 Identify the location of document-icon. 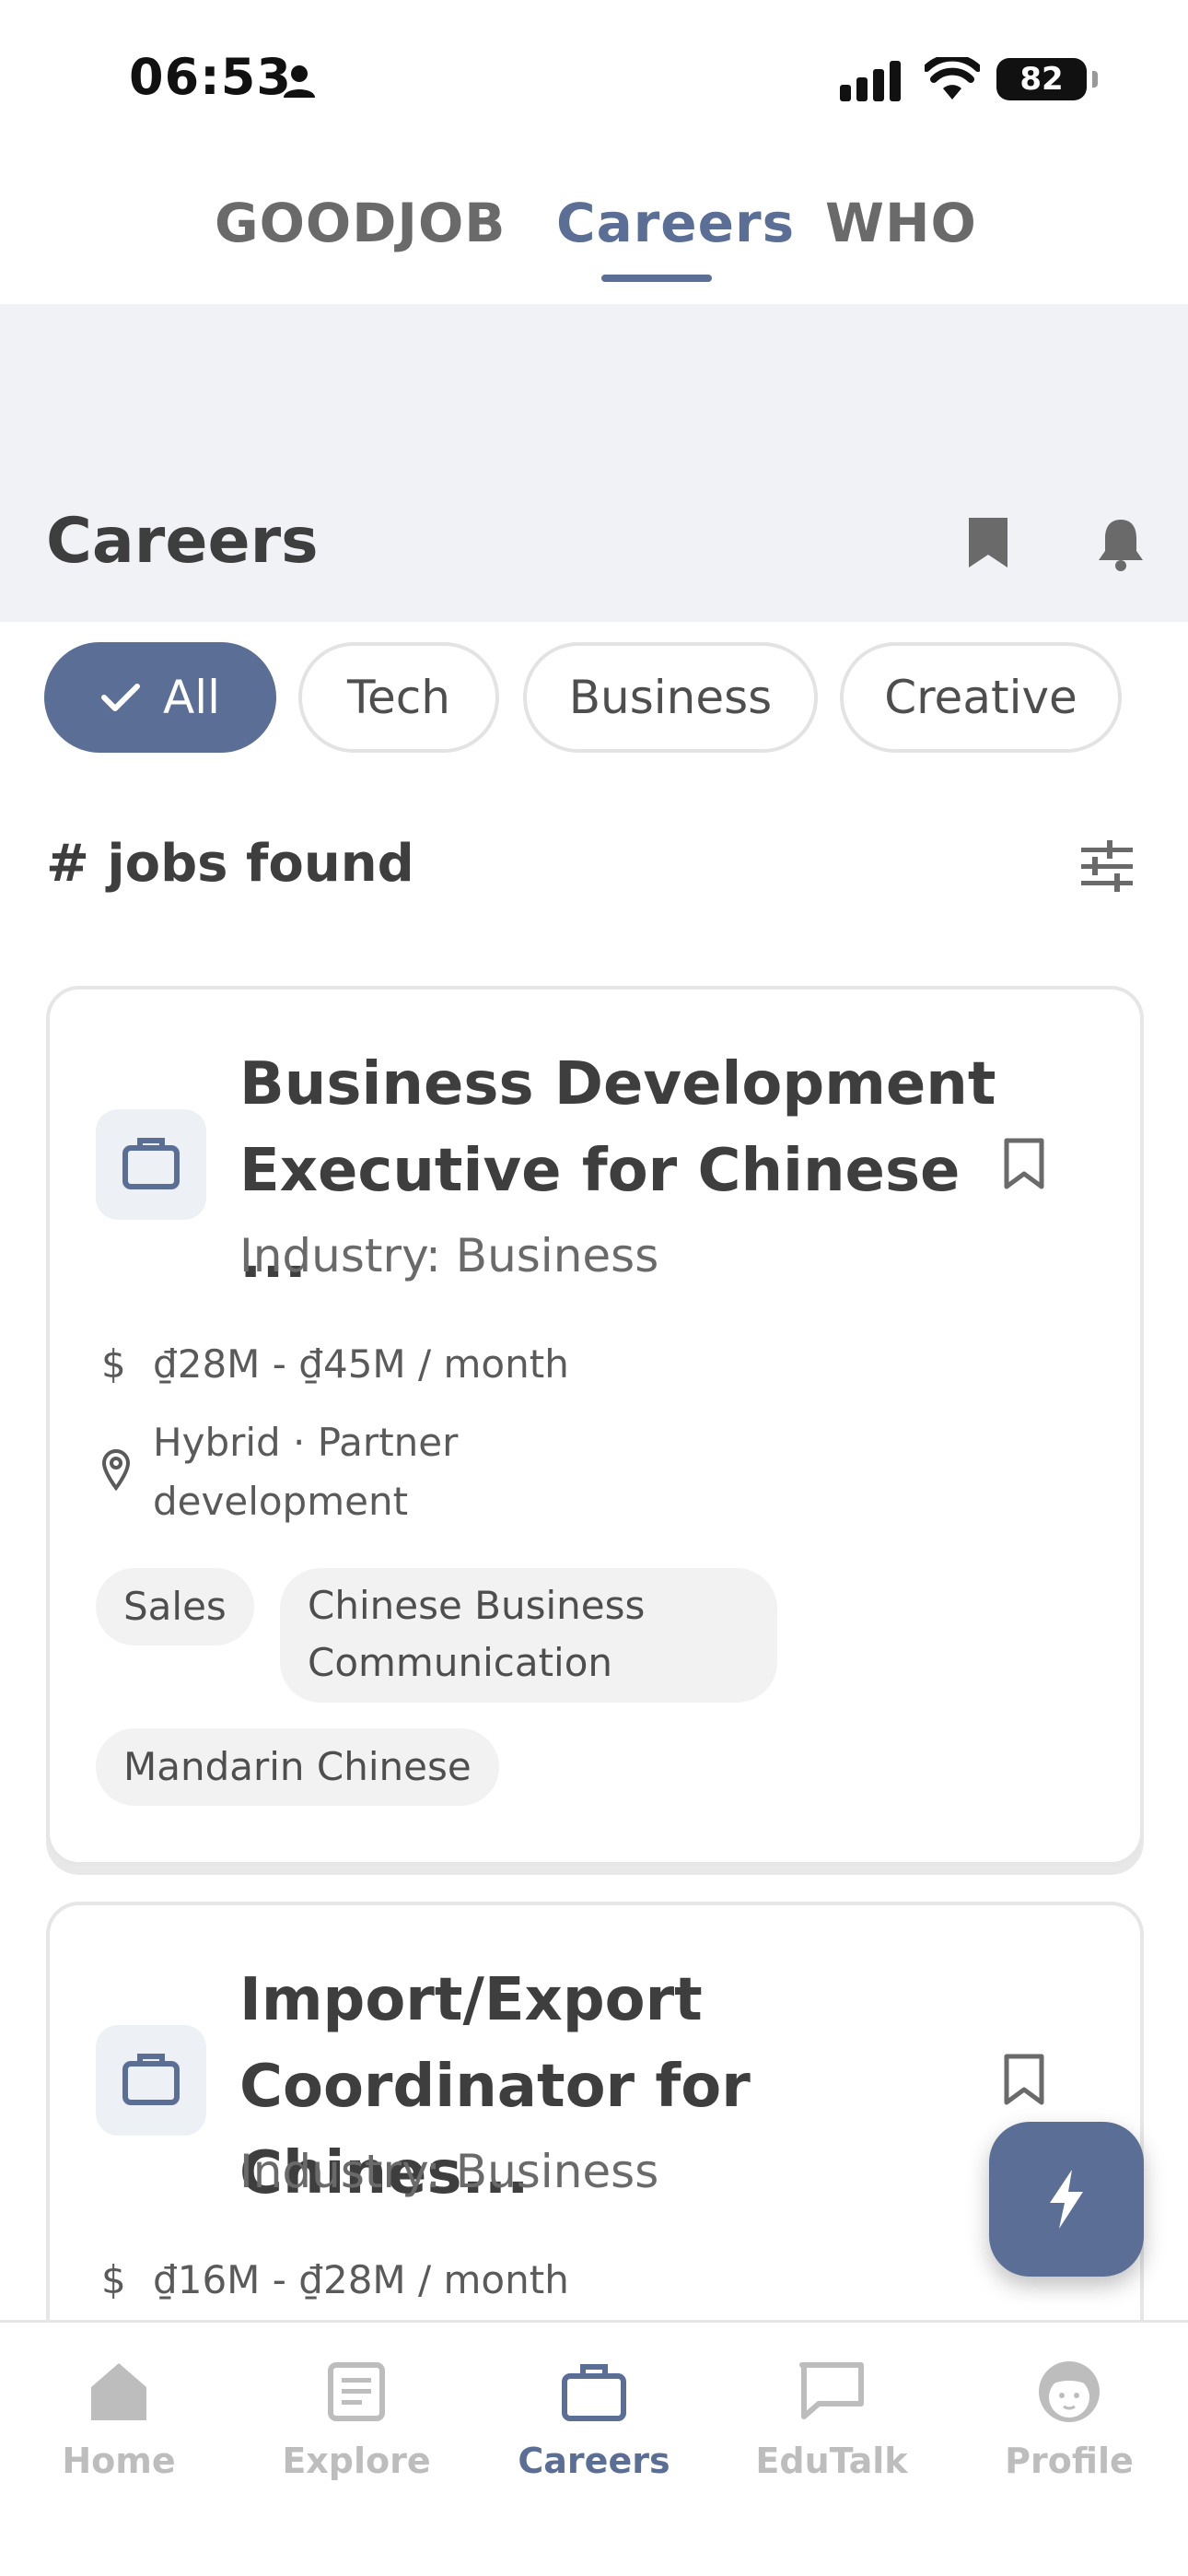
(356, 2391).